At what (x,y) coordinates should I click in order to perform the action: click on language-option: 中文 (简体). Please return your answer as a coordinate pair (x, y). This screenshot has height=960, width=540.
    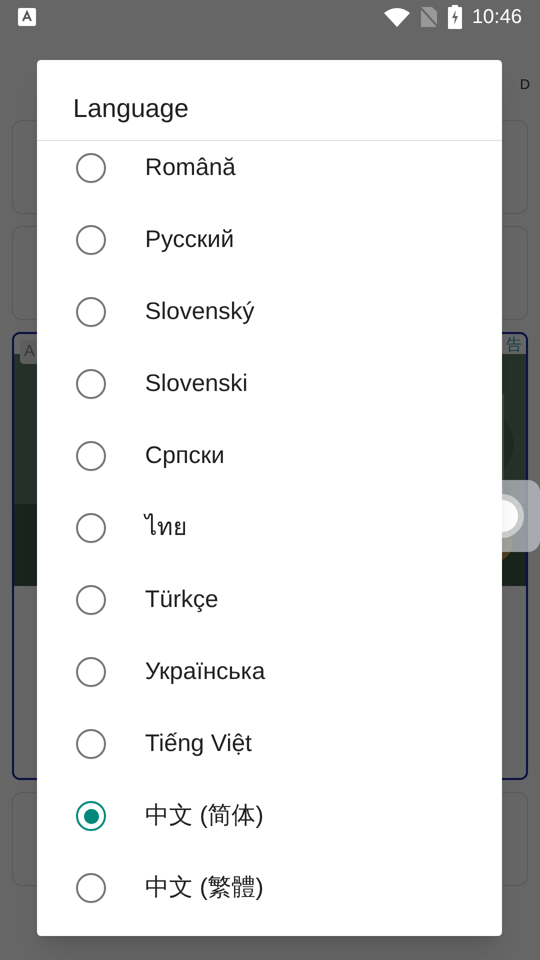
    Looking at the image, I should click on (269, 816).